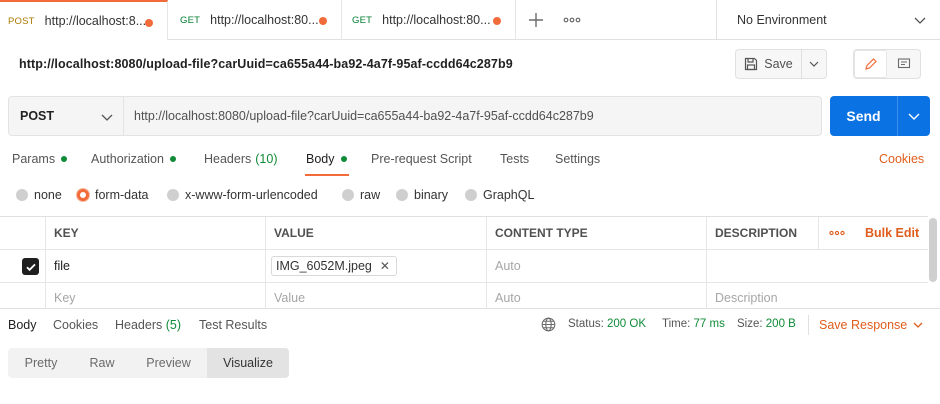 This screenshot has width=940, height=404. I want to click on bulk-edit-link: Bulk Edit, so click(892, 233).